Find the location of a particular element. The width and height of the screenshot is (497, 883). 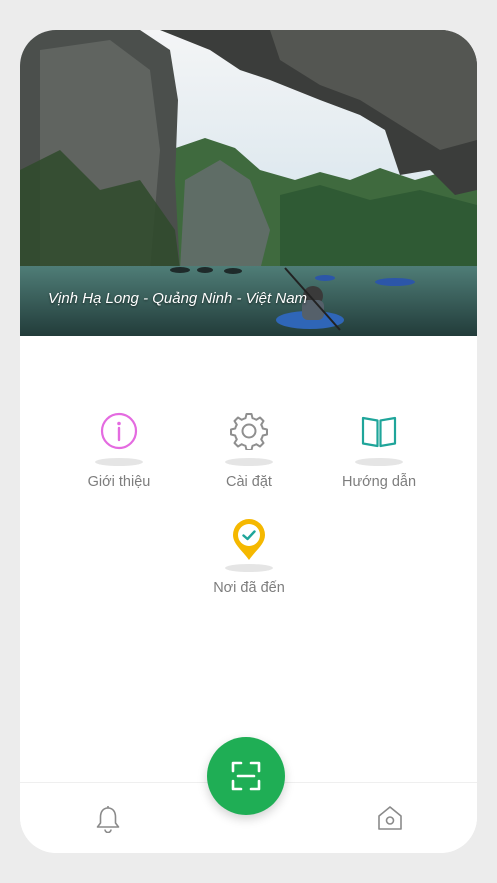

menu-item-settings: Cài đặt is located at coordinates (249, 451).